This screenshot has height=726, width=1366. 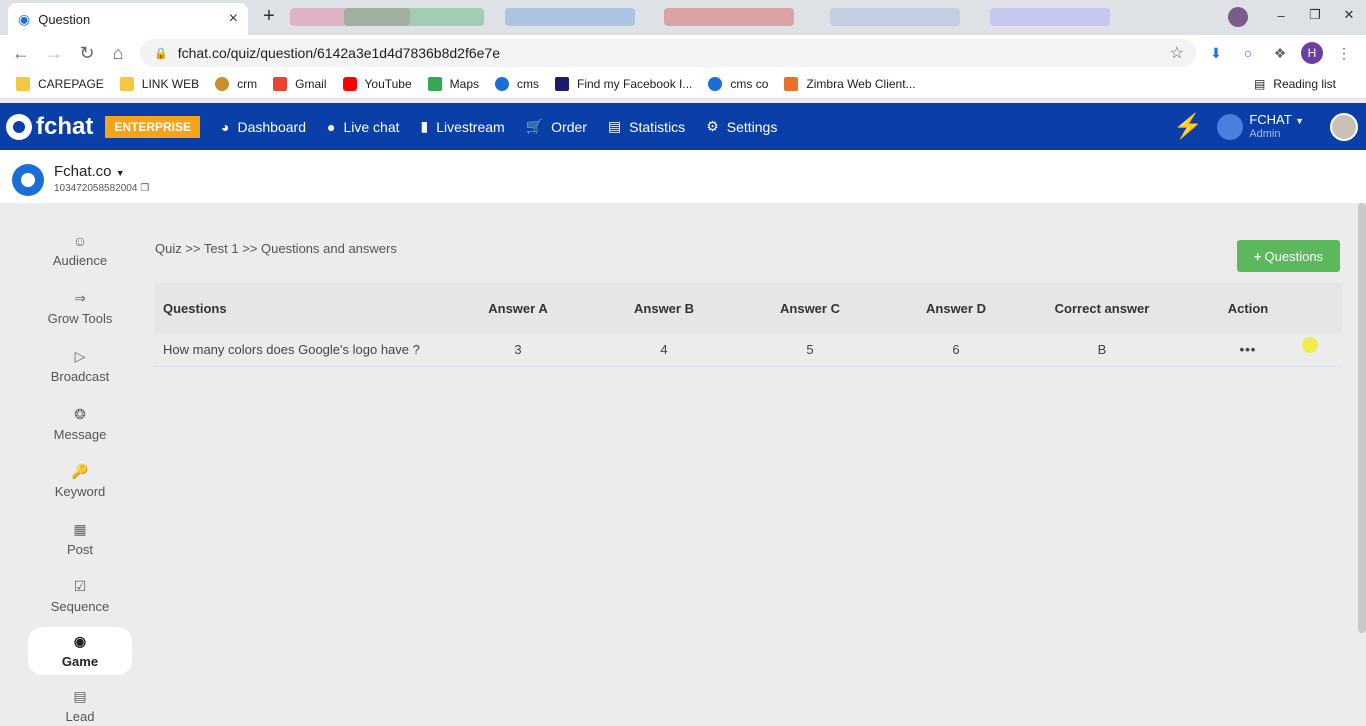 What do you see at coordinates (349, 84) in the screenshot?
I see `youtube-icon` at bounding box center [349, 84].